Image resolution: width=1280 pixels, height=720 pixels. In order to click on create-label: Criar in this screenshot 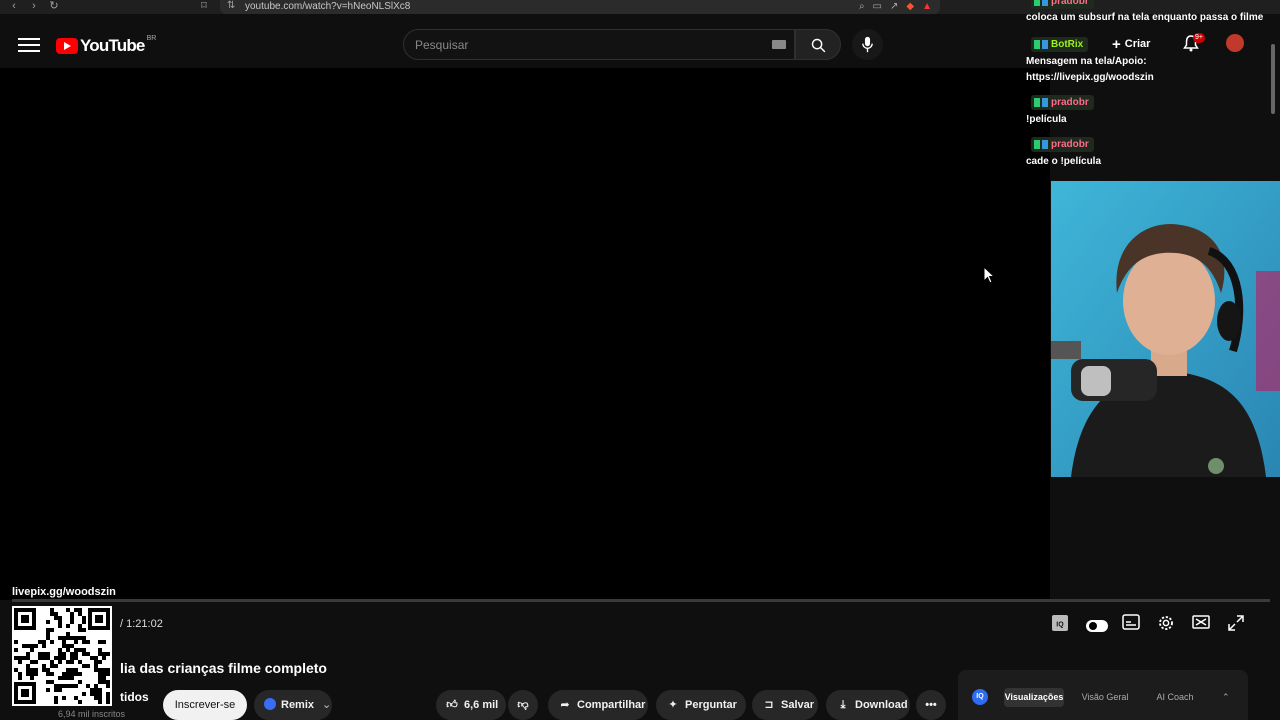, I will do `click(1137, 44)`.